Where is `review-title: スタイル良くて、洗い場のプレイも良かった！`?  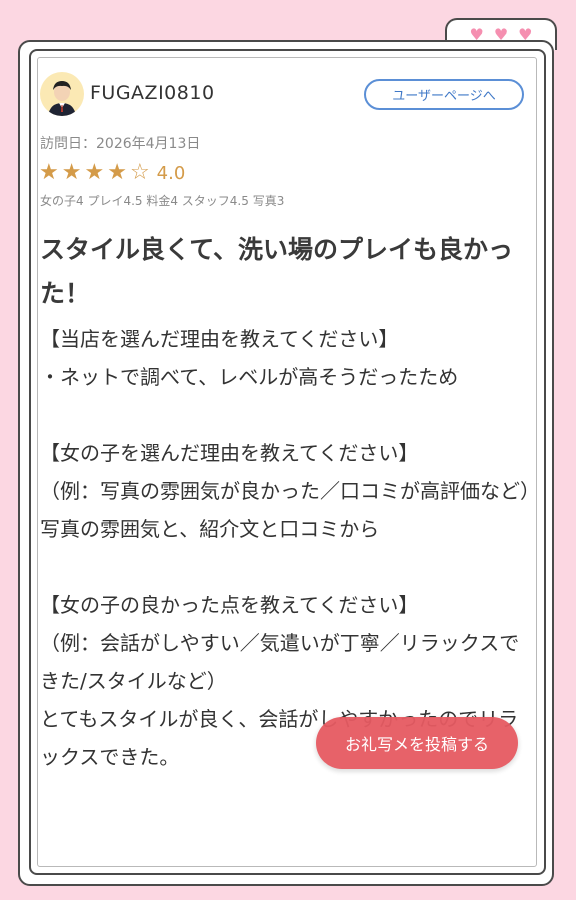 review-title: スタイル良くて、洗い場のプレイも良かった！ is located at coordinates (277, 271).